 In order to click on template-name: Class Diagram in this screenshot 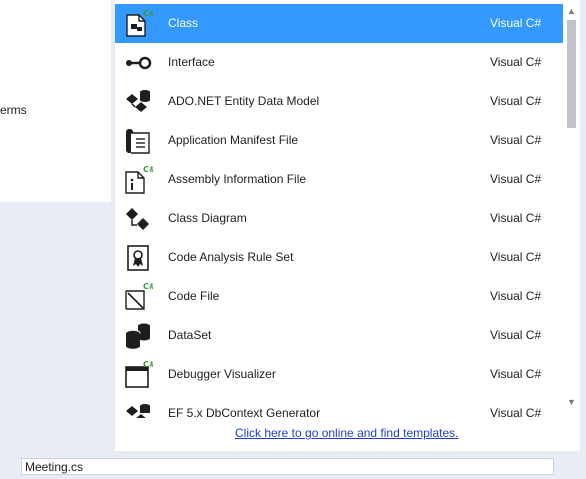, I will do `click(207, 218)`.